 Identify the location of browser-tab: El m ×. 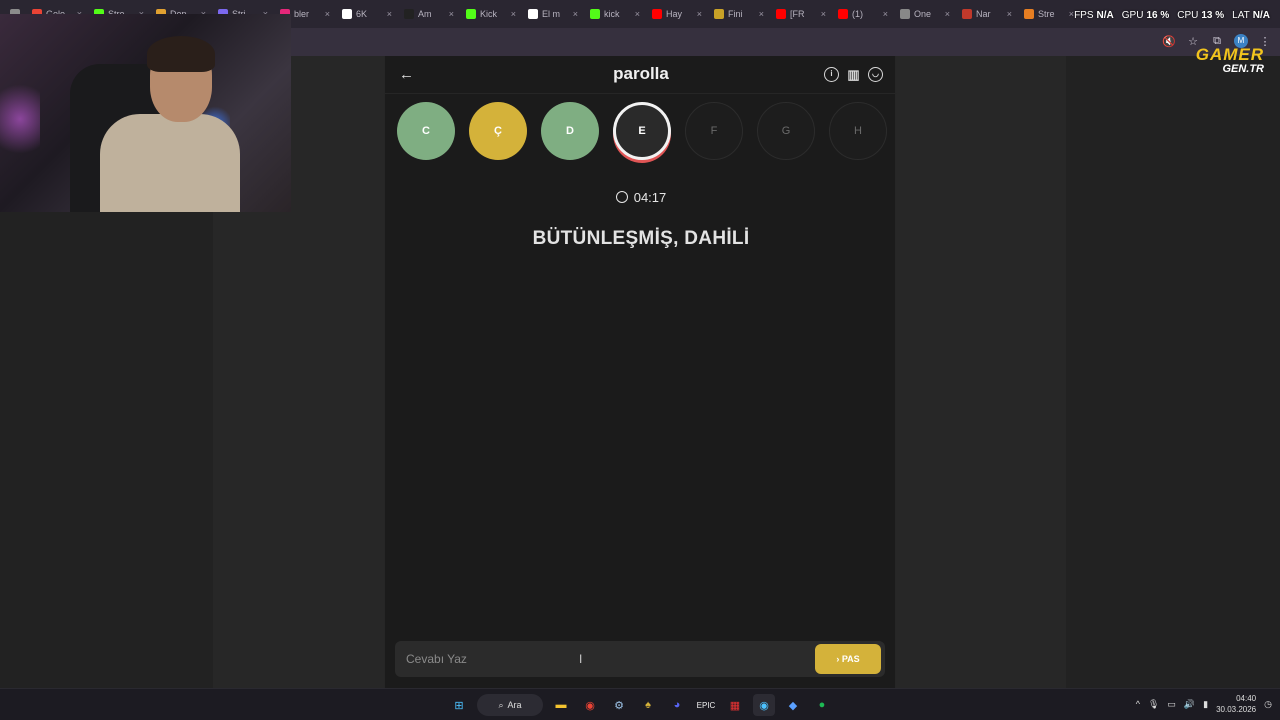
(553, 14).